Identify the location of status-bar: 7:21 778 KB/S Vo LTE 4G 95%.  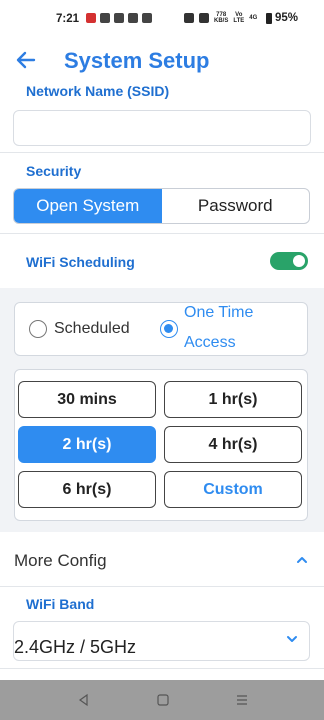
(162, 19).